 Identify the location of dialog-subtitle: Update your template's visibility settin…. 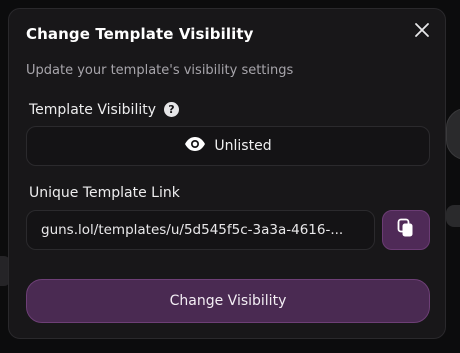
(160, 70).